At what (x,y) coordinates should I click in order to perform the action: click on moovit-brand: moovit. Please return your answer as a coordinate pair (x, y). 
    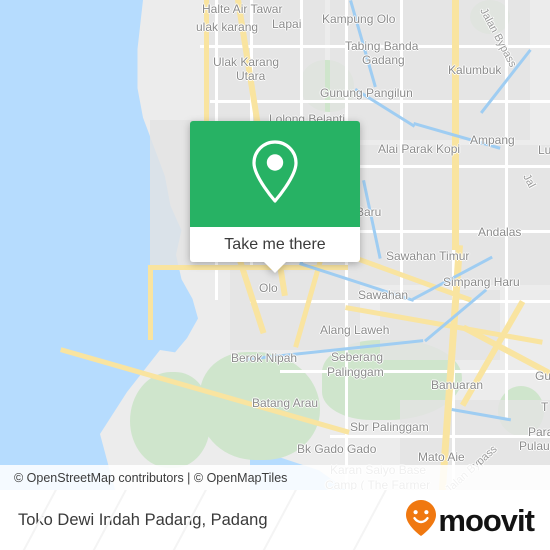
    Looking at the image, I should click on (469, 520).